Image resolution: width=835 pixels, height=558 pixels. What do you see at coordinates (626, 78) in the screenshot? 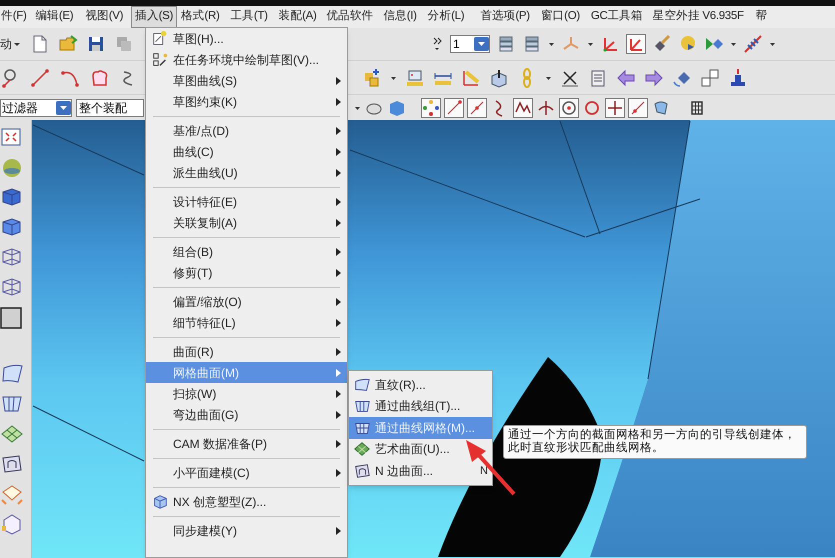
I see `left-arrow-icon` at bounding box center [626, 78].